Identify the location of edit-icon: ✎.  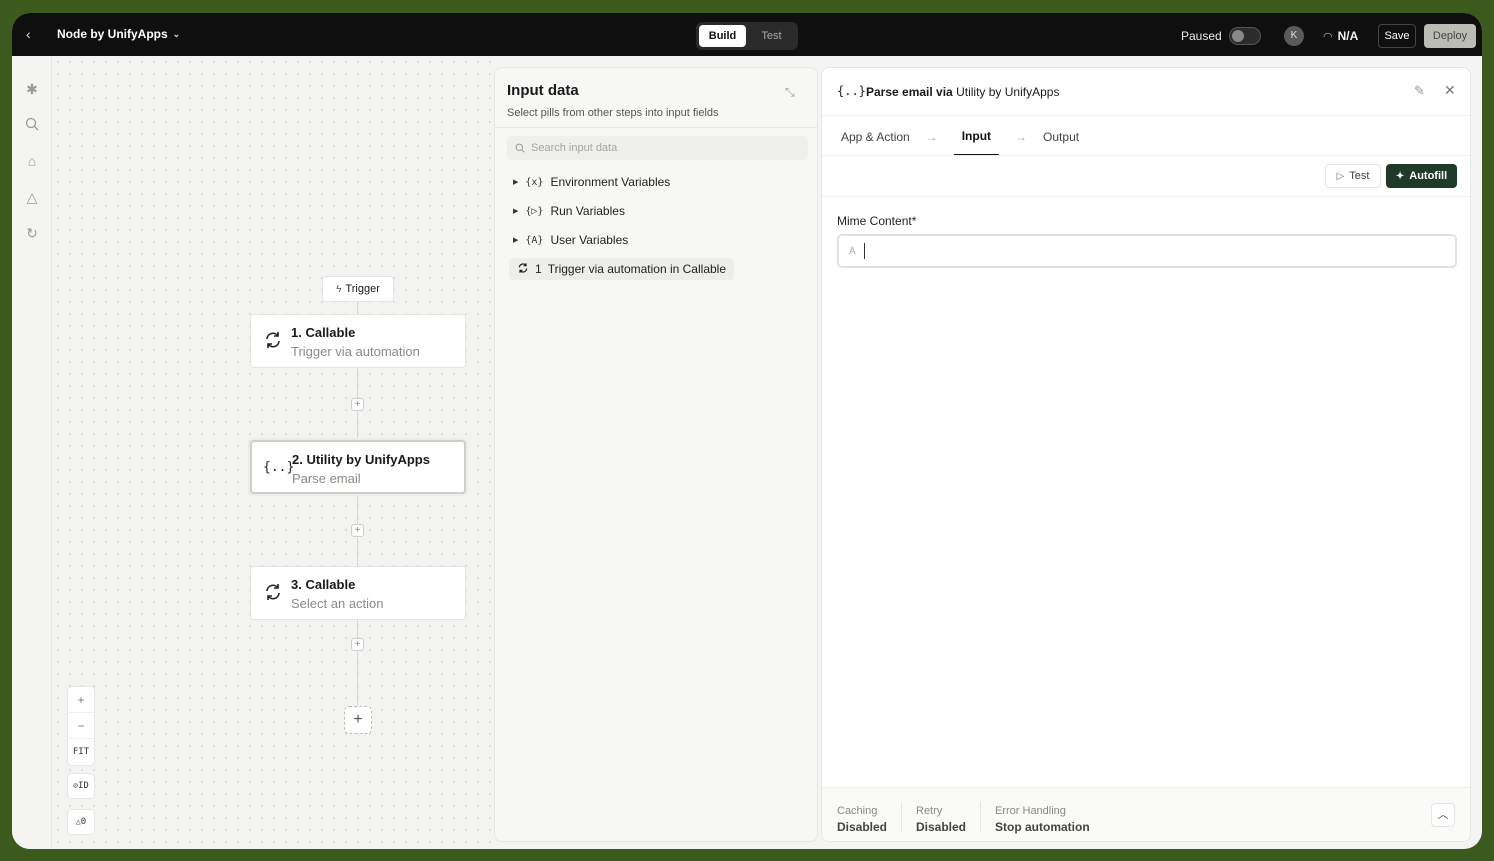
(1419, 91).